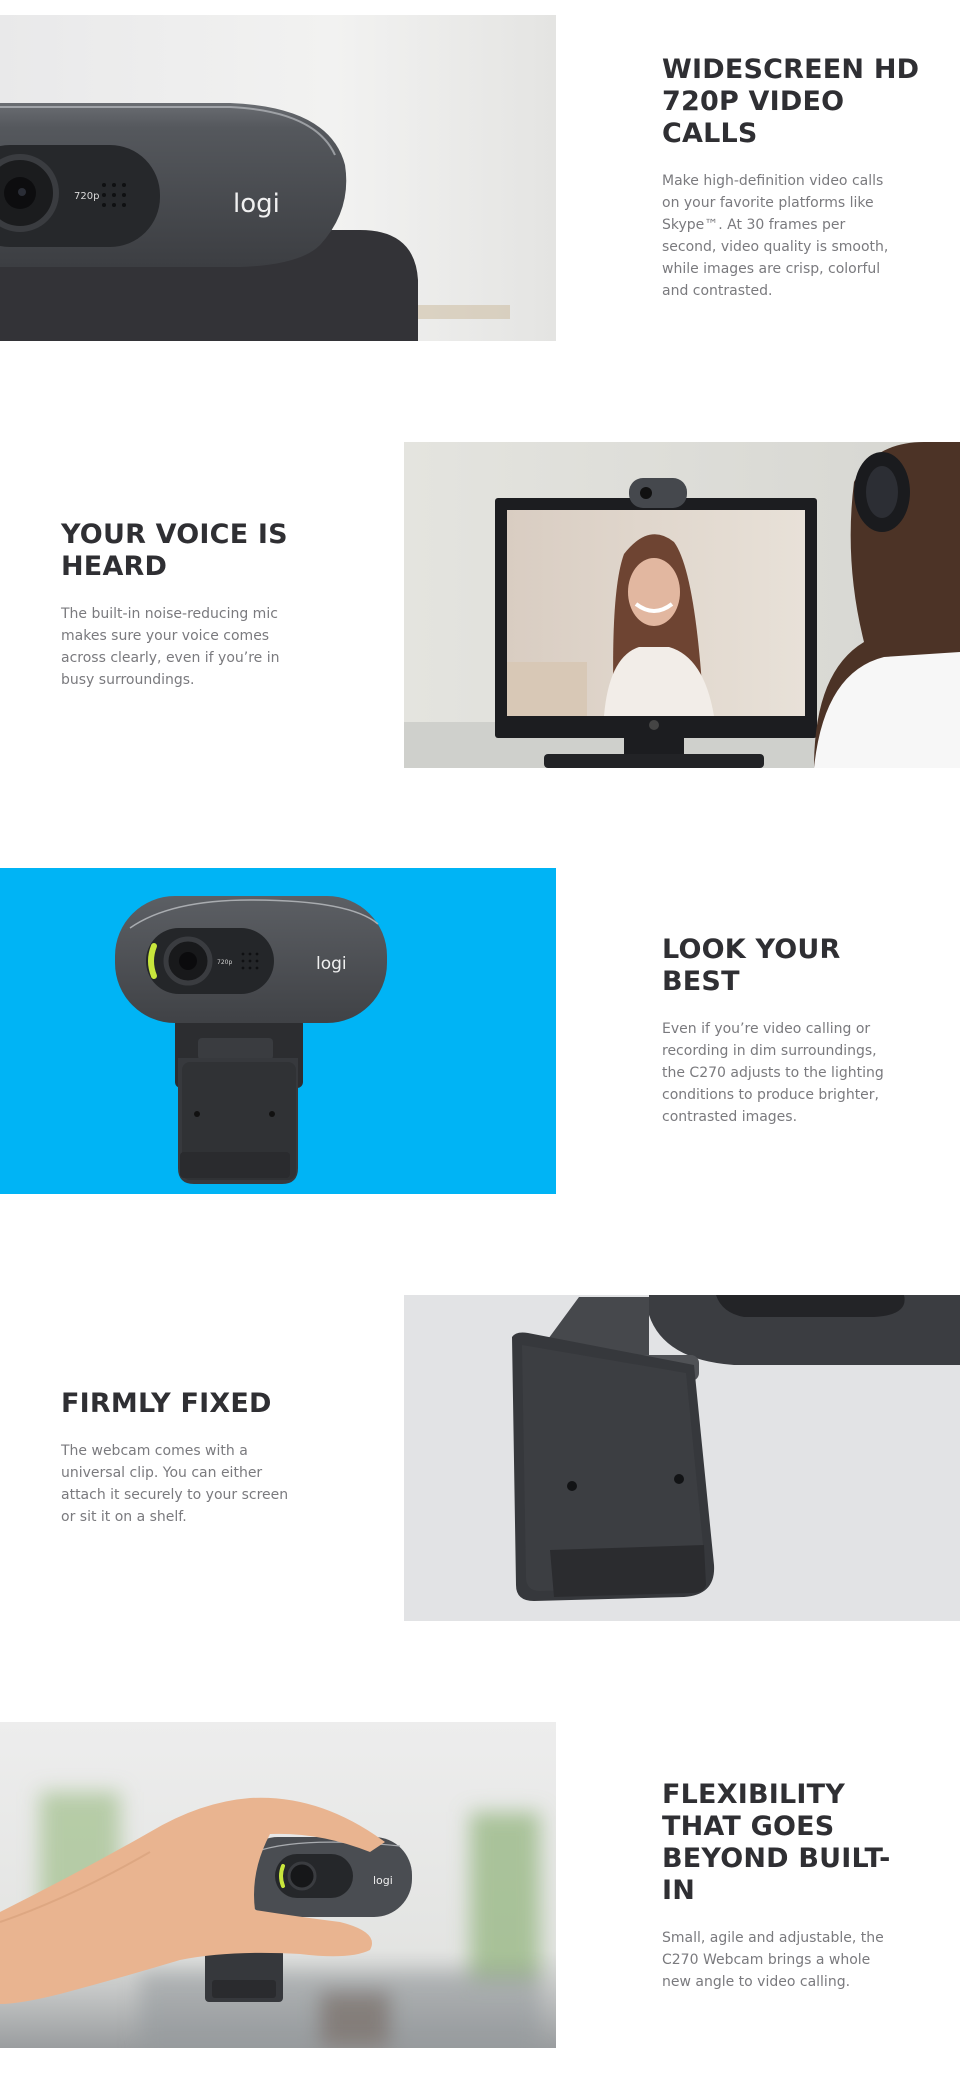 This screenshot has width=960, height=2076. Describe the element at coordinates (174, 550) in the screenshot. I see `feature-title: Your voice is heard` at that location.